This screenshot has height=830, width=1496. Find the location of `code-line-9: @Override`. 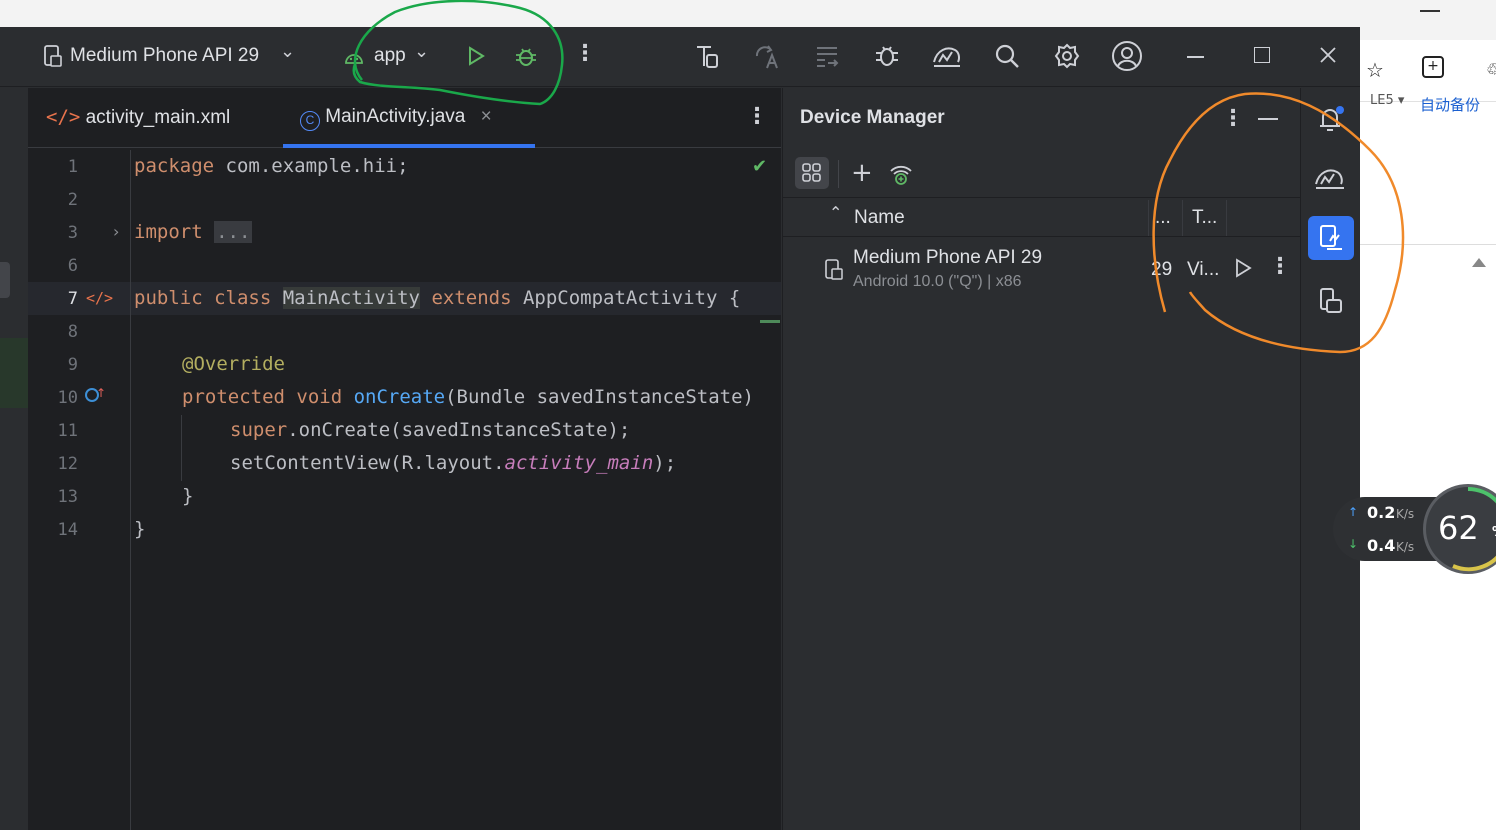

code-line-9: @Override is located at coordinates (233, 364).